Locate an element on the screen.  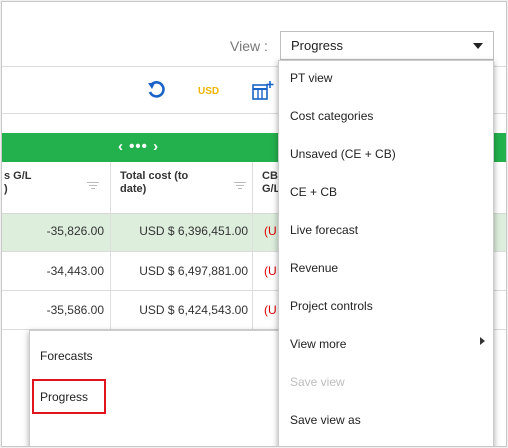
menu-item-unsaved: Unsaved (CE + CB) is located at coordinates (343, 154).